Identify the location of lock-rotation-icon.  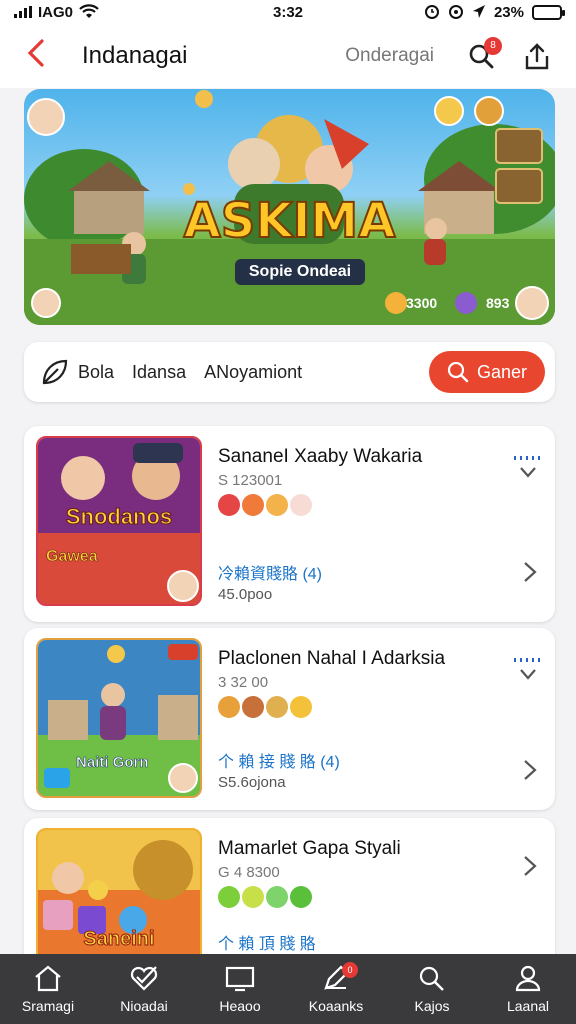
(455, 12).